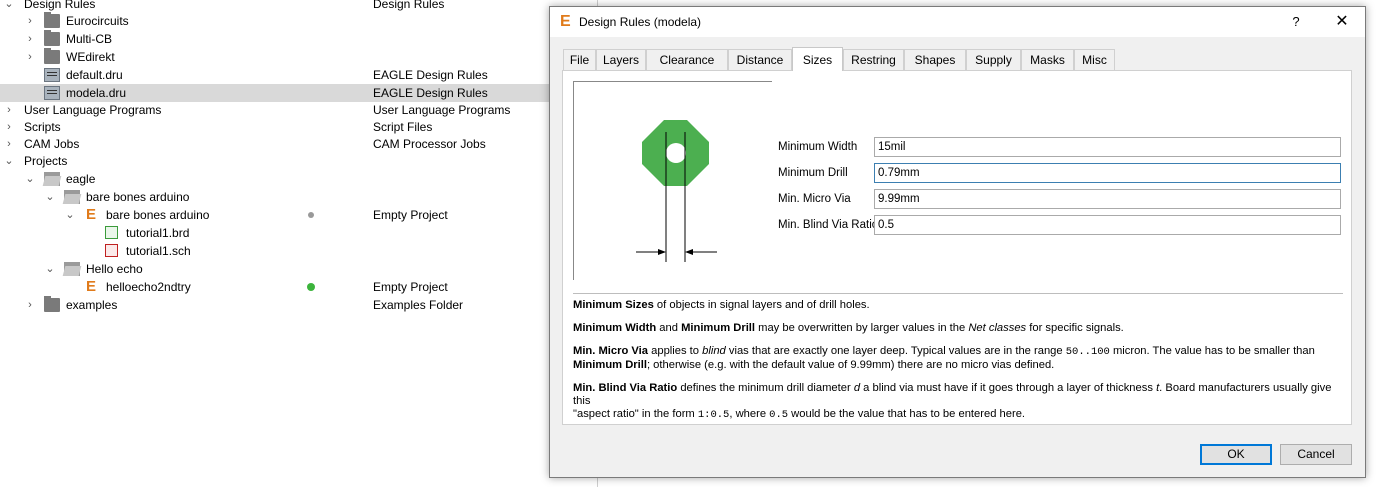  I want to click on min-micro-via-input, so click(1107, 199).